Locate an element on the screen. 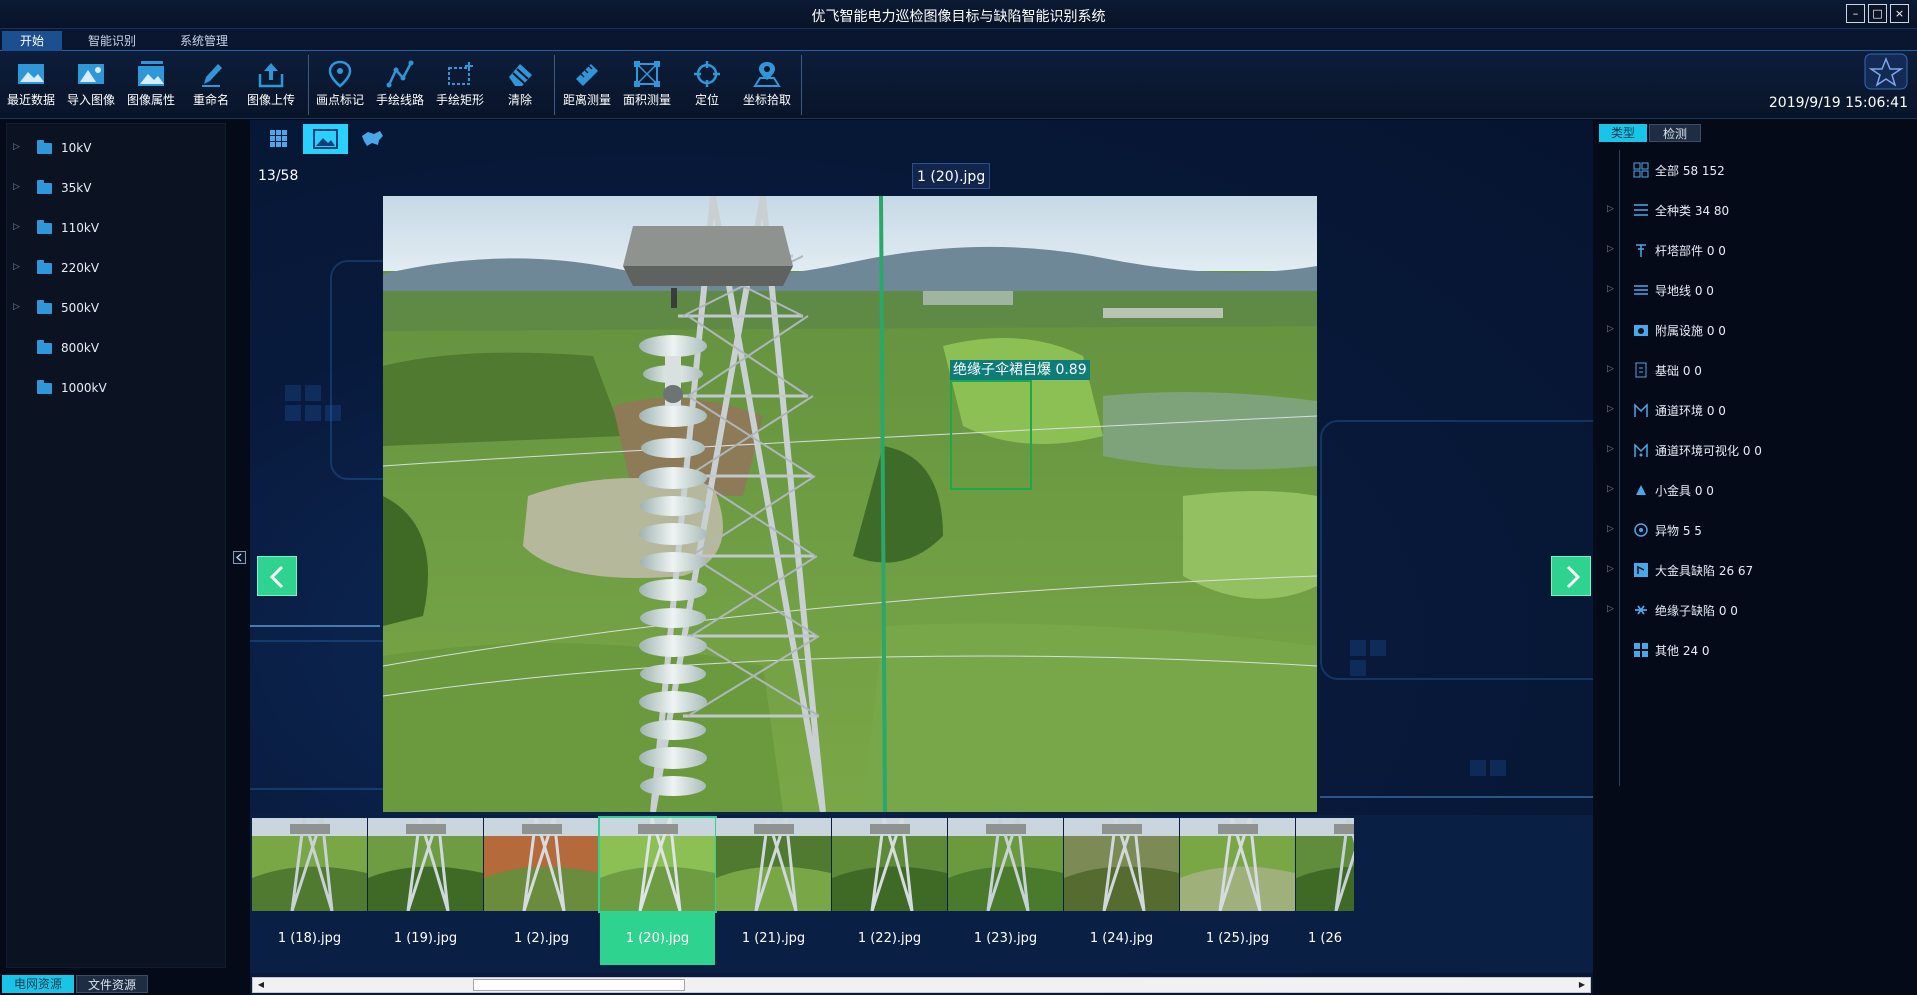 This screenshot has height=995, width=1917. tab-detect: 检测 is located at coordinates (1675, 133).